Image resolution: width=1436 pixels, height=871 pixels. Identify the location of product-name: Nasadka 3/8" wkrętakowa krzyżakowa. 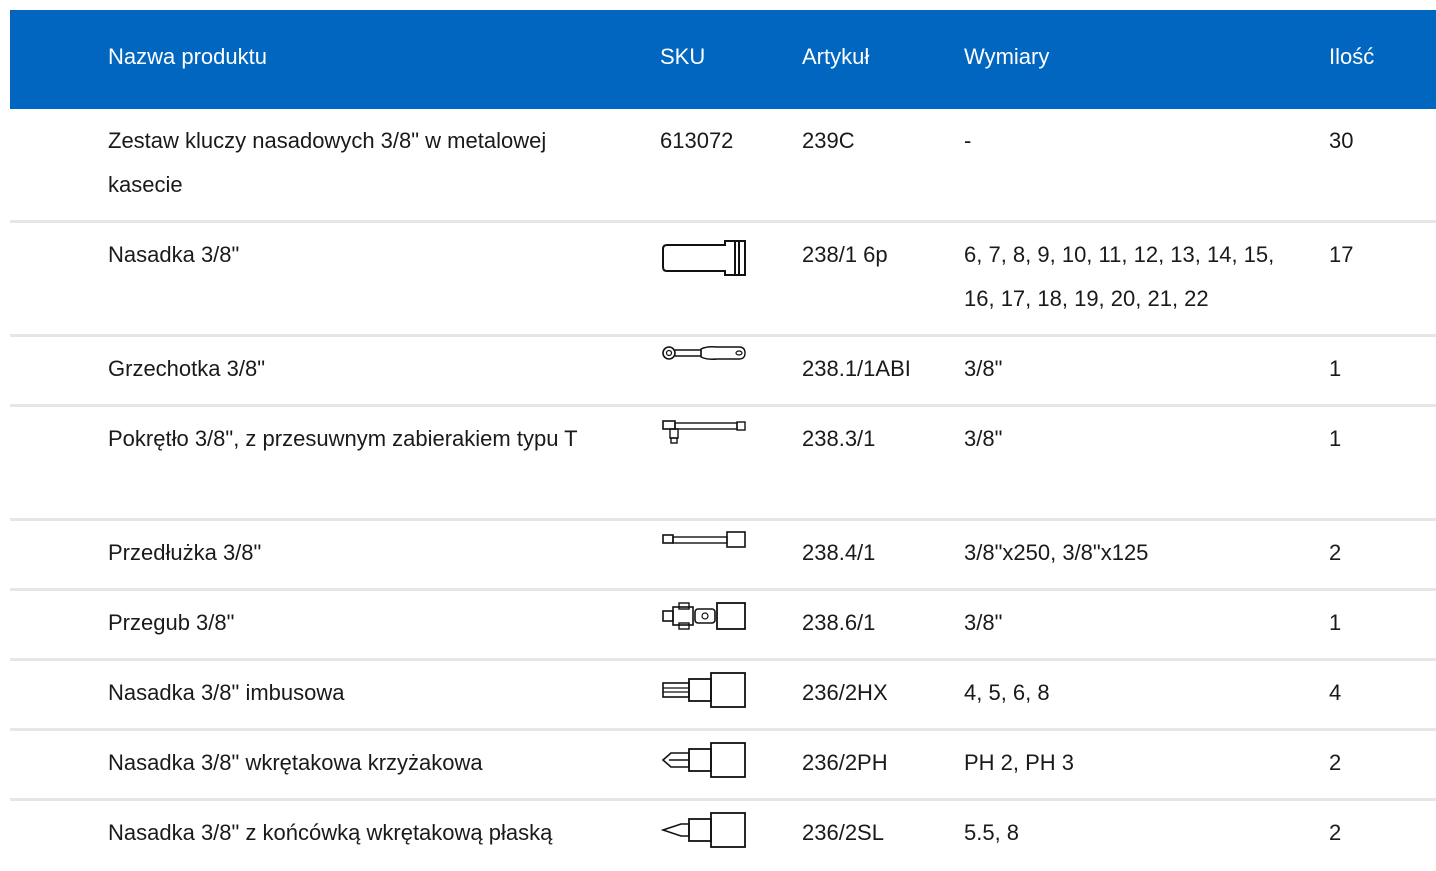
(295, 762).